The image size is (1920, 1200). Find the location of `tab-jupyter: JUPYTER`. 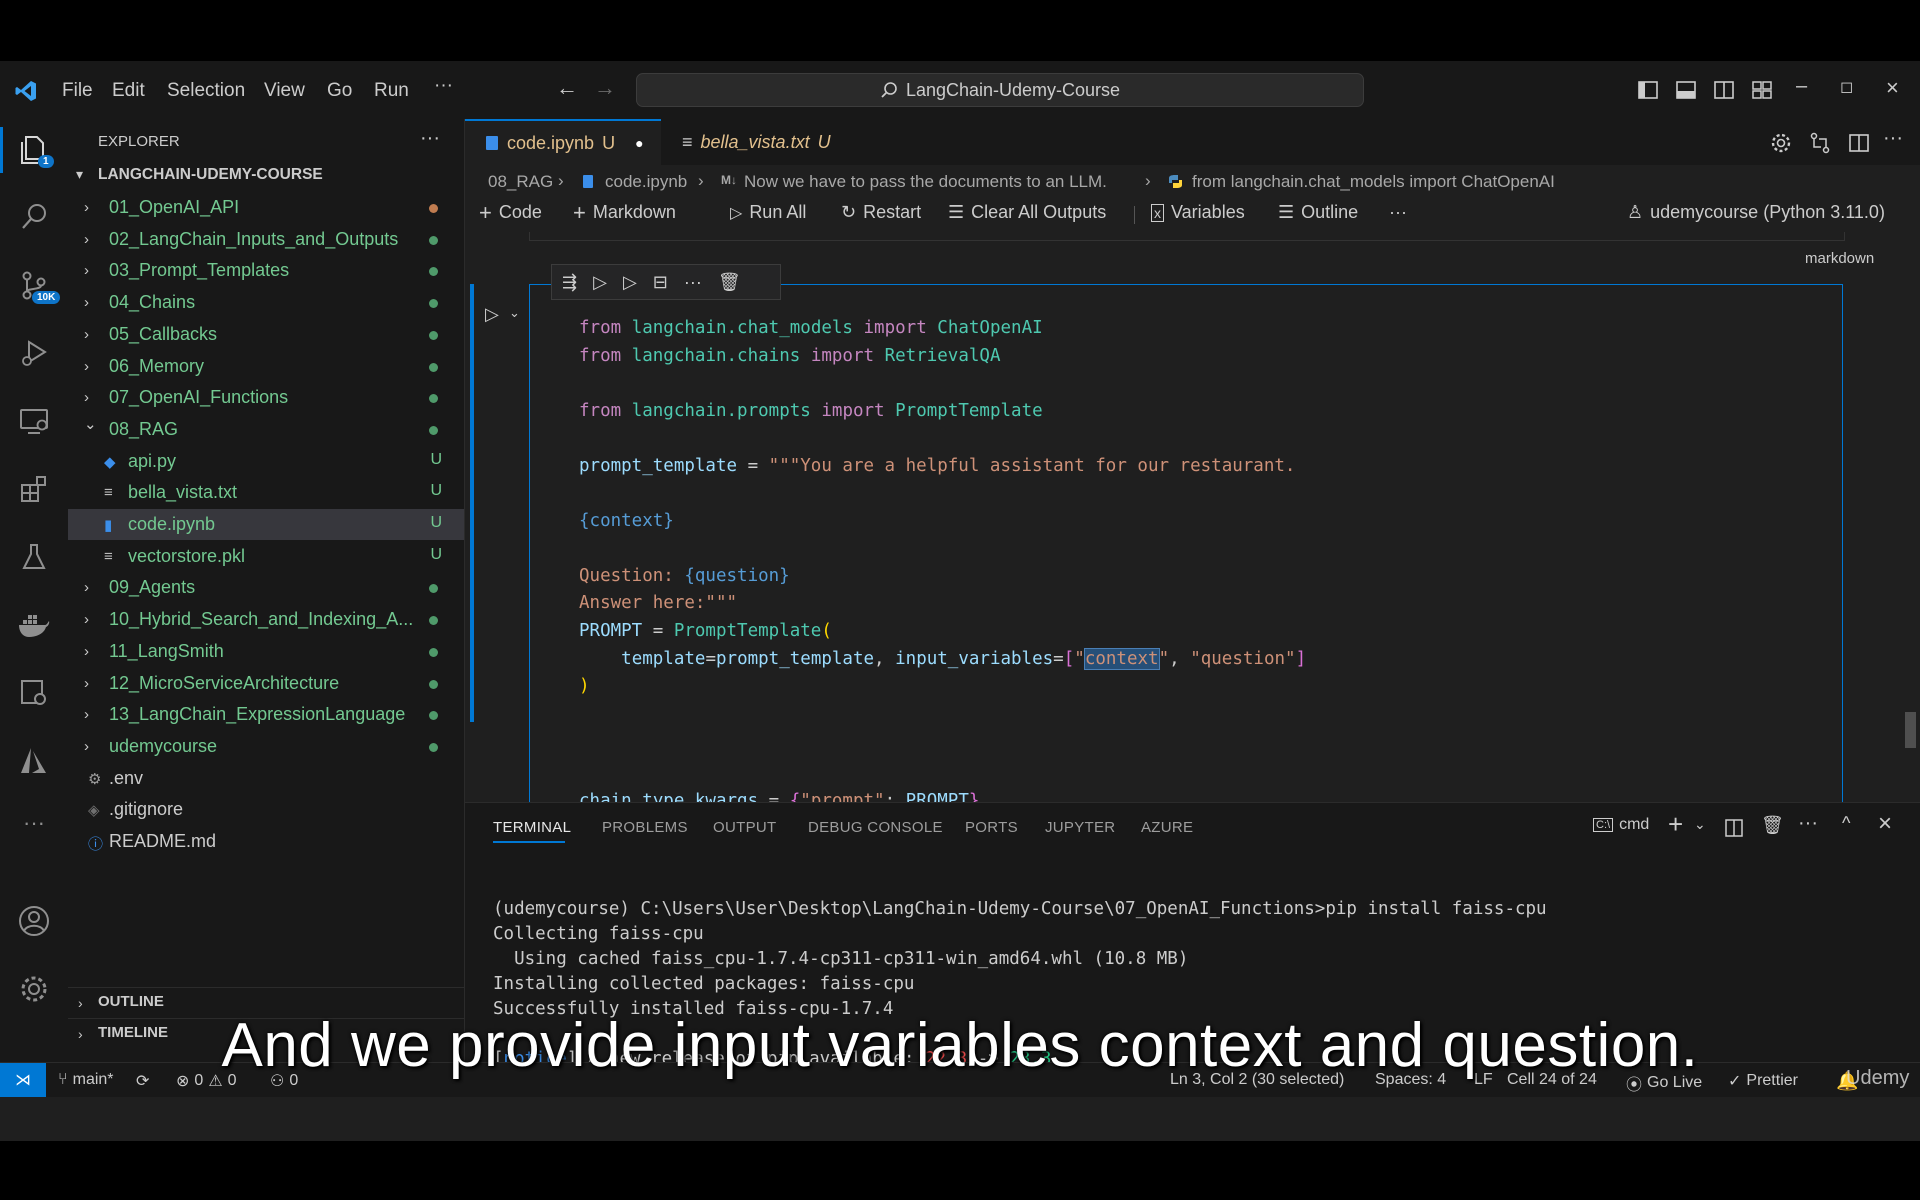

tab-jupyter: JUPYTER is located at coordinates (1080, 827).